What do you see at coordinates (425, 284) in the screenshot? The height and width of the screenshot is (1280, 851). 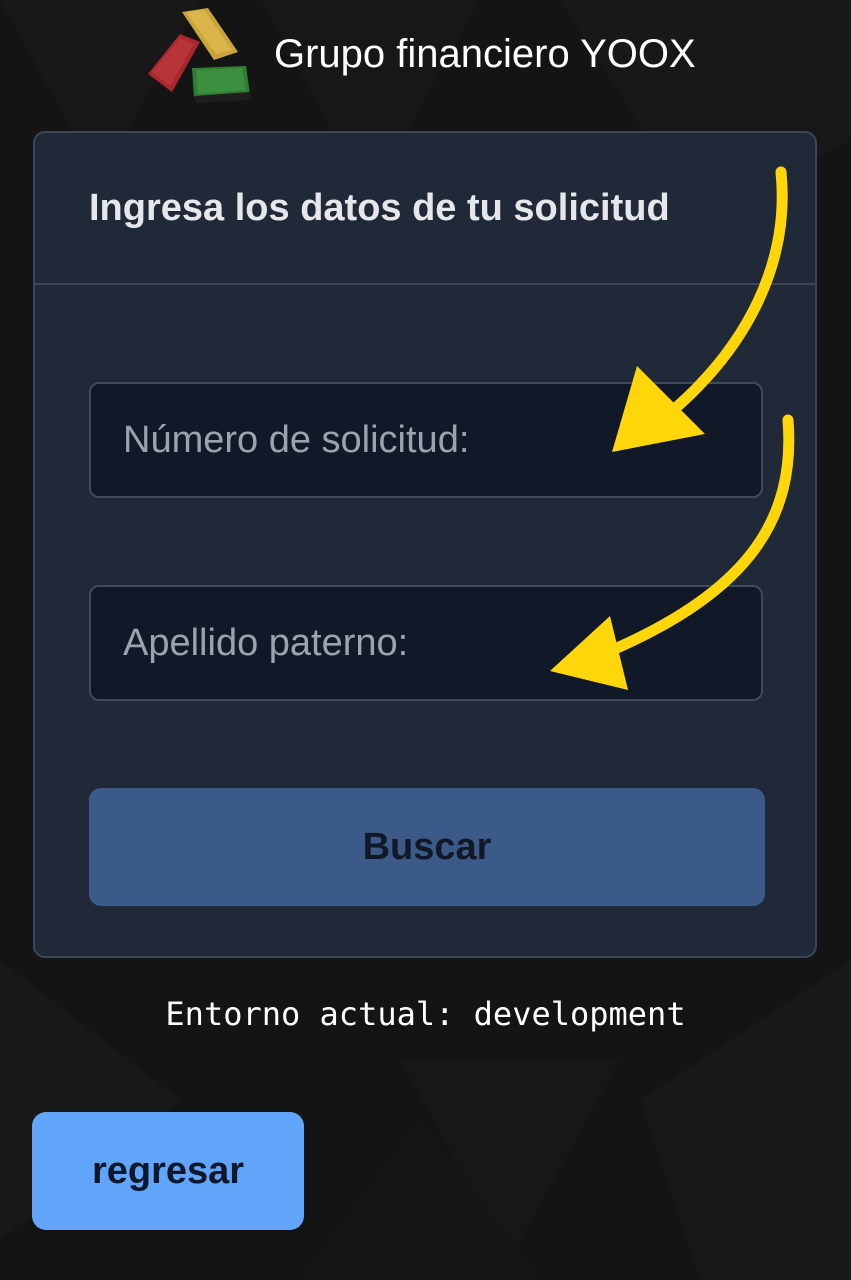 I see `card-divider` at bounding box center [425, 284].